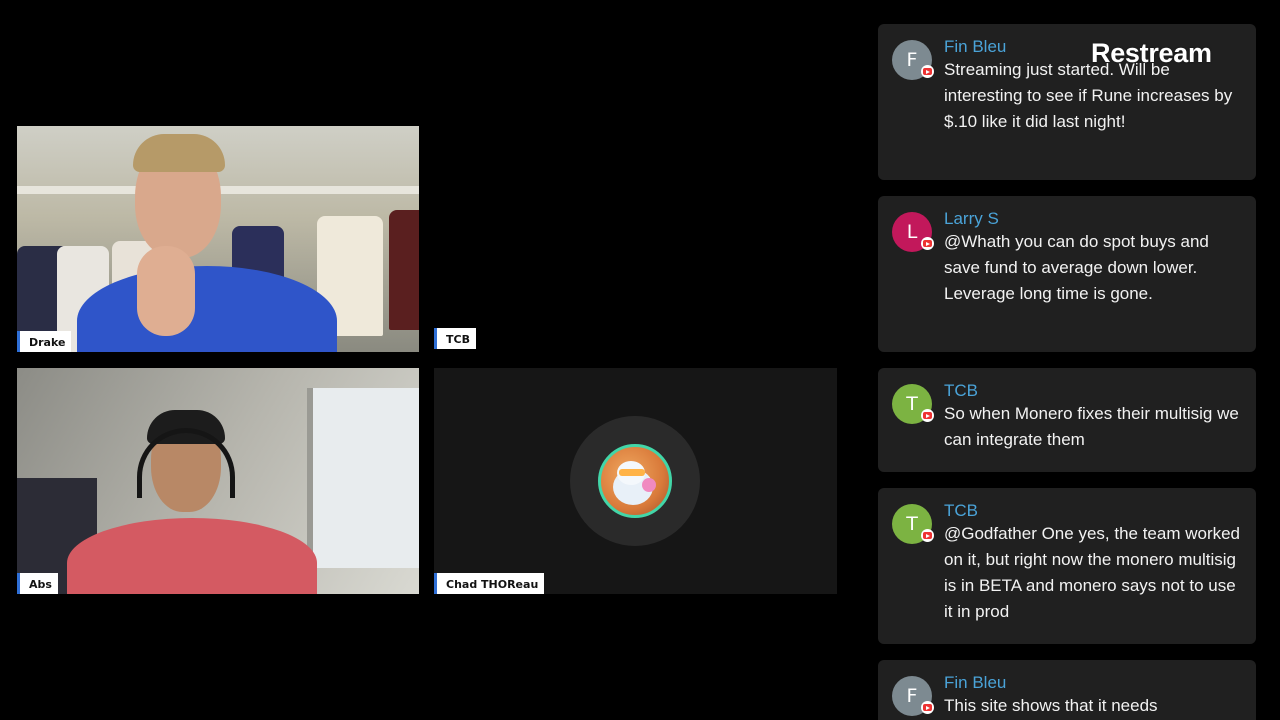 Image resolution: width=1280 pixels, height=720 pixels. I want to click on video-tile-abs: Abs, so click(218, 481).